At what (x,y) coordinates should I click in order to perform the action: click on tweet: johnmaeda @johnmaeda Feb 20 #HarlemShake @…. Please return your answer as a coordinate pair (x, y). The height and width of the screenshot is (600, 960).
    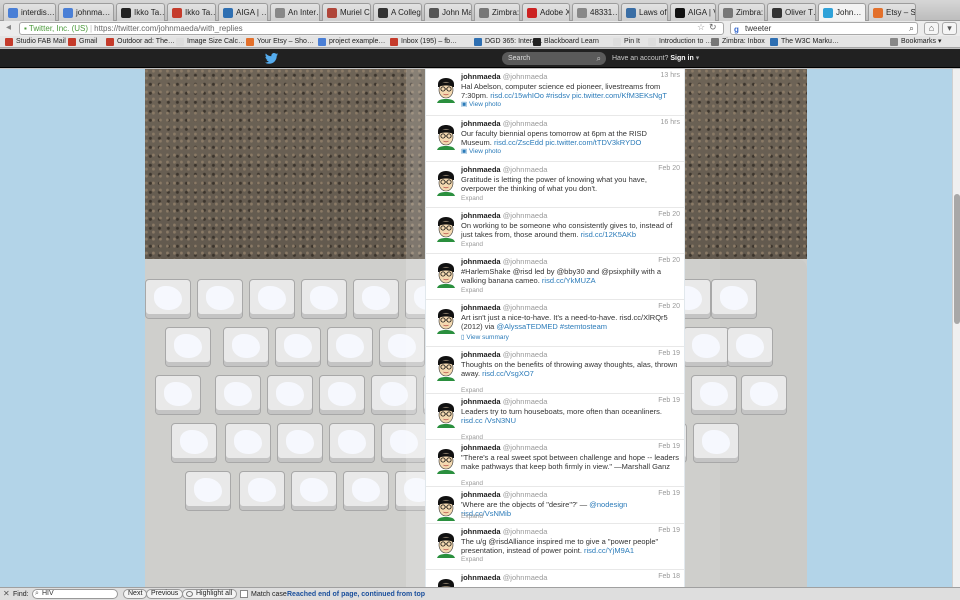
    Looking at the image, I should click on (555, 277).